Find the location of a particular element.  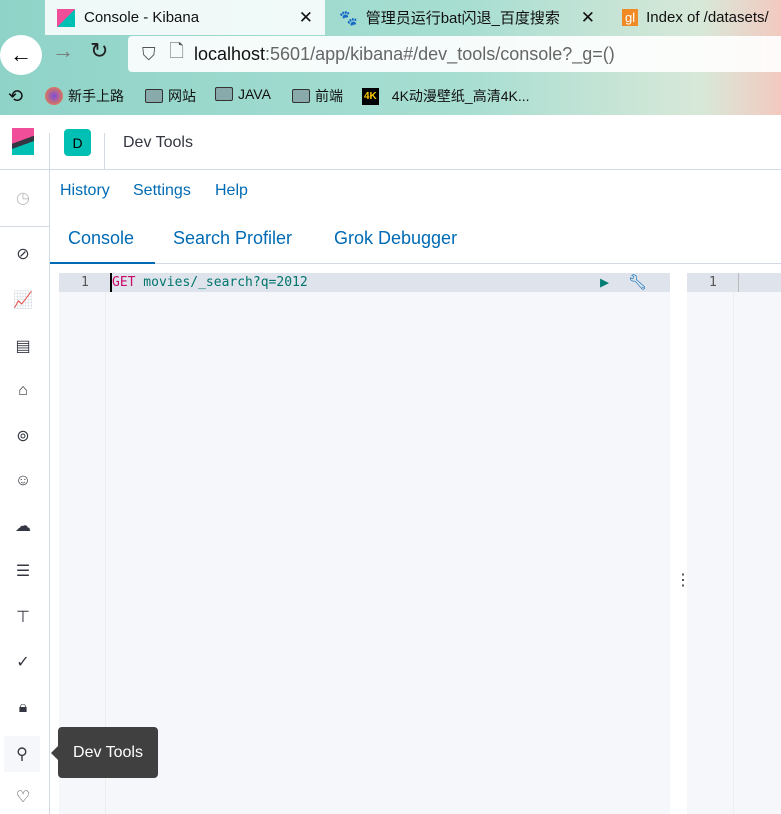

output-active-line: 1 is located at coordinates (734, 282).